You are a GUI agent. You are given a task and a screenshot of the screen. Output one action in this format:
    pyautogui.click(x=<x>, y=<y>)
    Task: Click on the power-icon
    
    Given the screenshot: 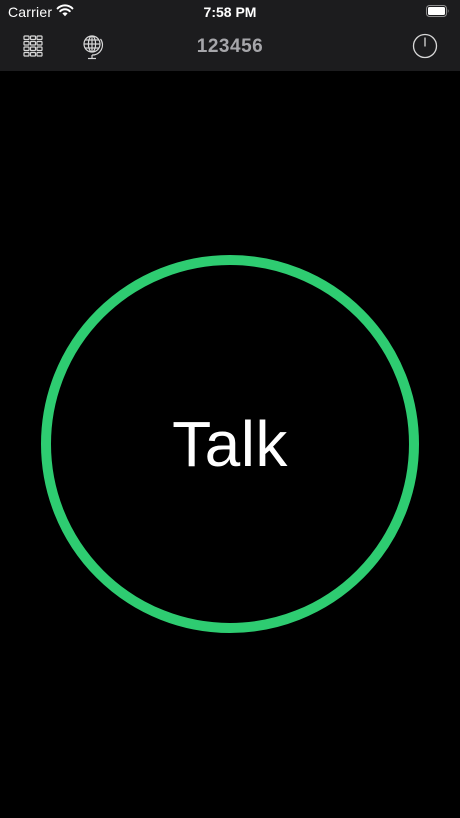 What is the action you would take?
    pyautogui.click(x=425, y=46)
    